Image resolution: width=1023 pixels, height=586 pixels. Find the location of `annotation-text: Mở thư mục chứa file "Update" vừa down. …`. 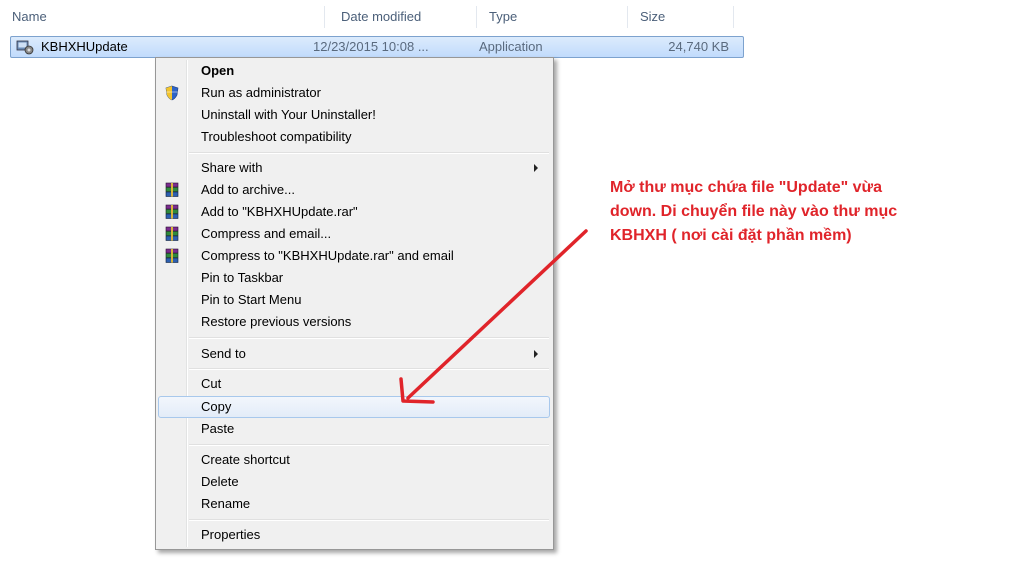

annotation-text: Mở thư mục chứa file "Update" vừa down. … is located at coordinates (815, 212).